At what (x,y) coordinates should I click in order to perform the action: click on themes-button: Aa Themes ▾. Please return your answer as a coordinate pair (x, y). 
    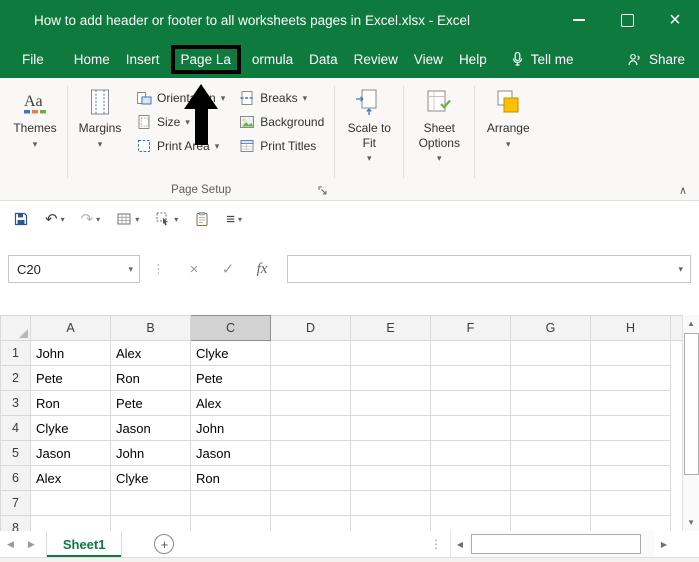
    Looking at the image, I should click on (35, 116).